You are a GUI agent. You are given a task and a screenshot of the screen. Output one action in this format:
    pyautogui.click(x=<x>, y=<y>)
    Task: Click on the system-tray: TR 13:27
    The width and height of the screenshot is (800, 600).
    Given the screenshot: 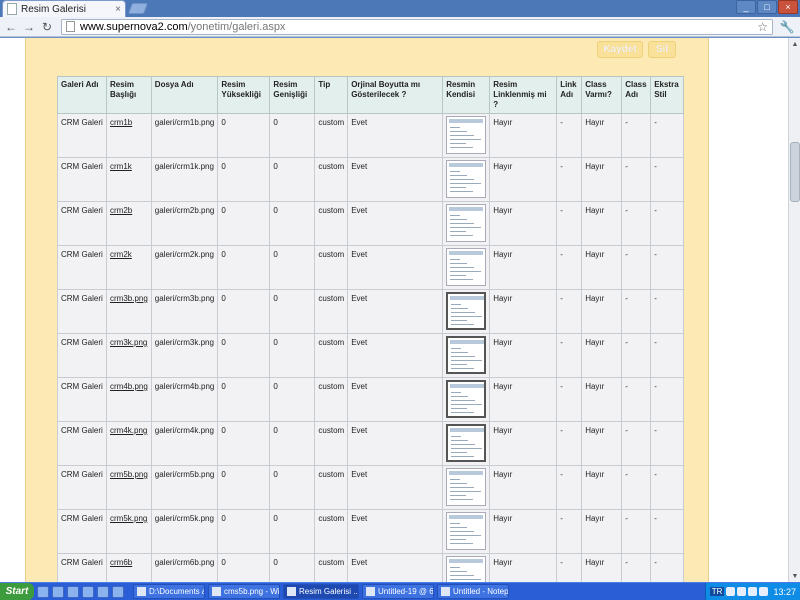 What is the action you would take?
    pyautogui.click(x=752, y=591)
    